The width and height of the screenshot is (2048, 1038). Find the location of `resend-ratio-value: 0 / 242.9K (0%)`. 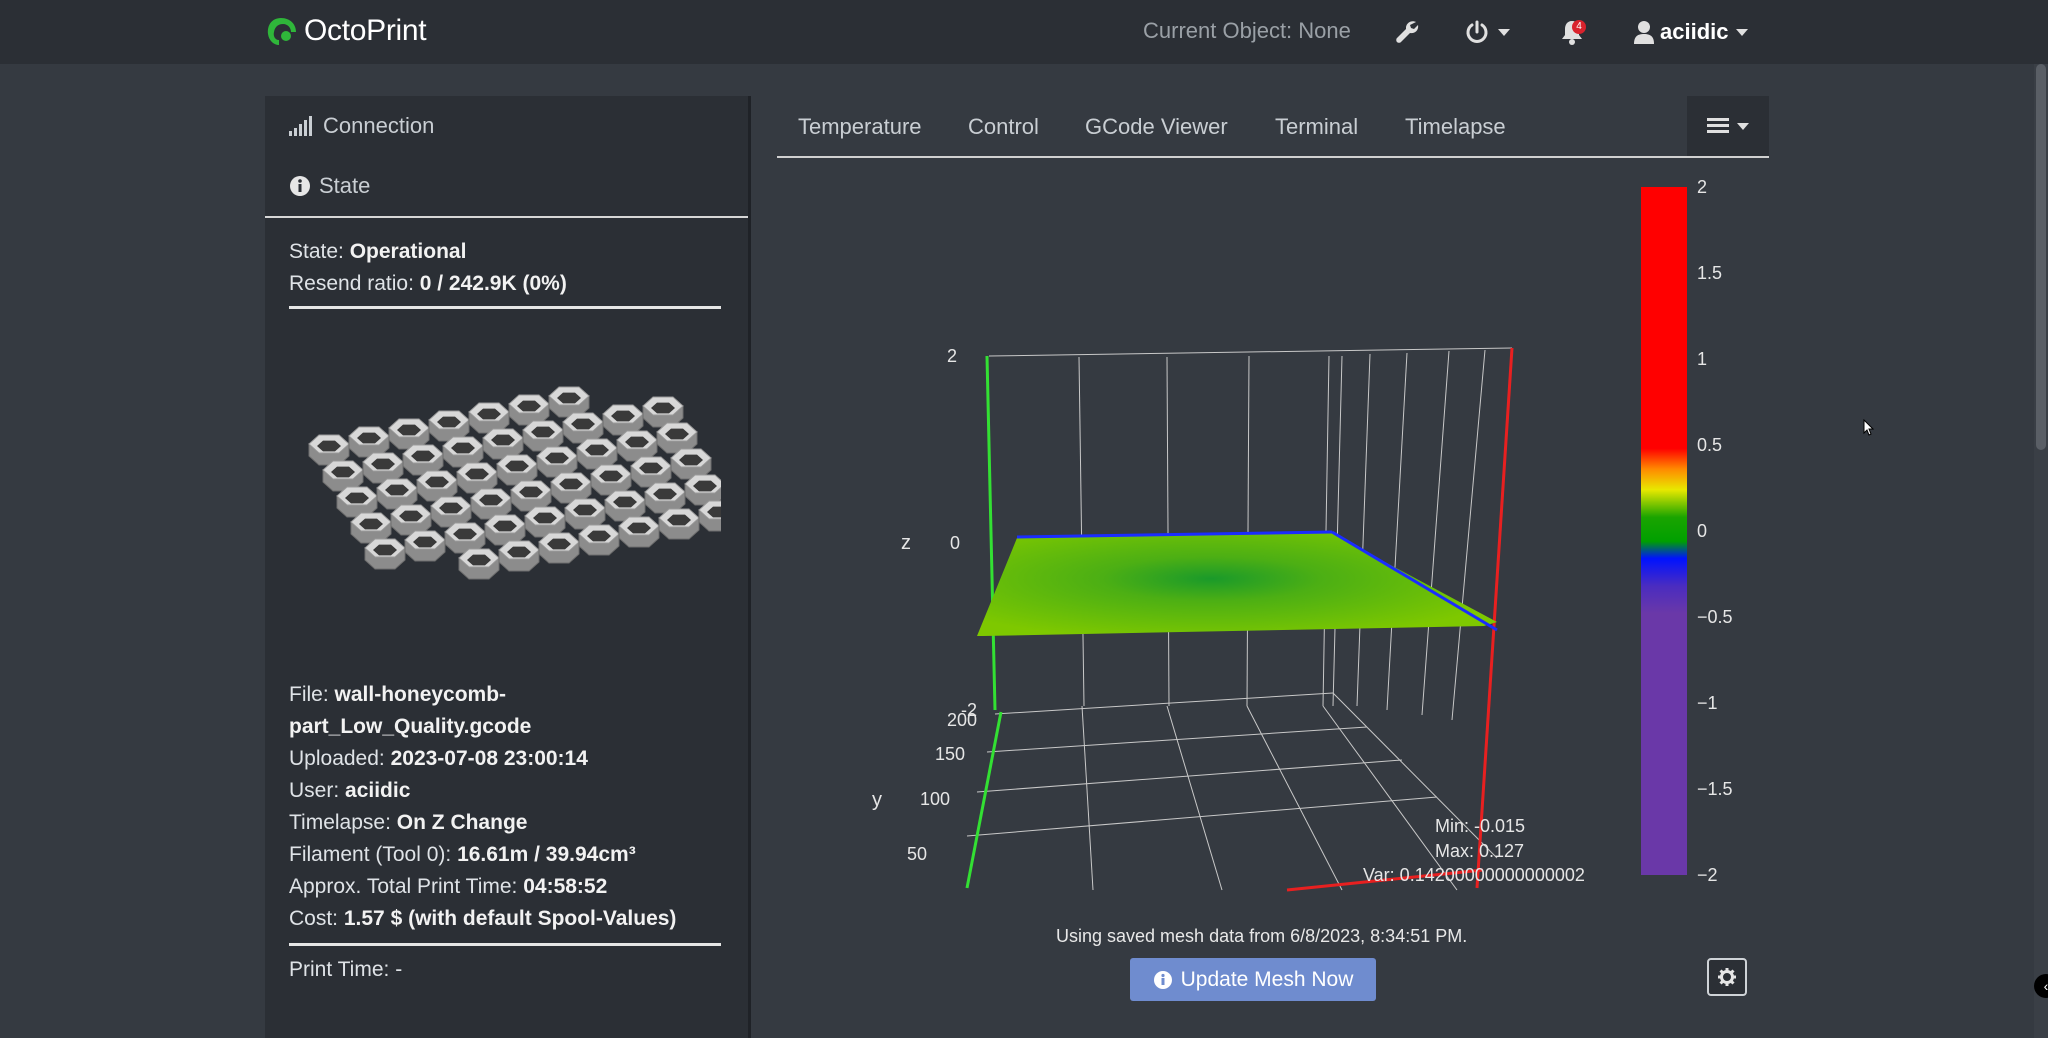

resend-ratio-value: 0 / 242.9K (0%) is located at coordinates (493, 283).